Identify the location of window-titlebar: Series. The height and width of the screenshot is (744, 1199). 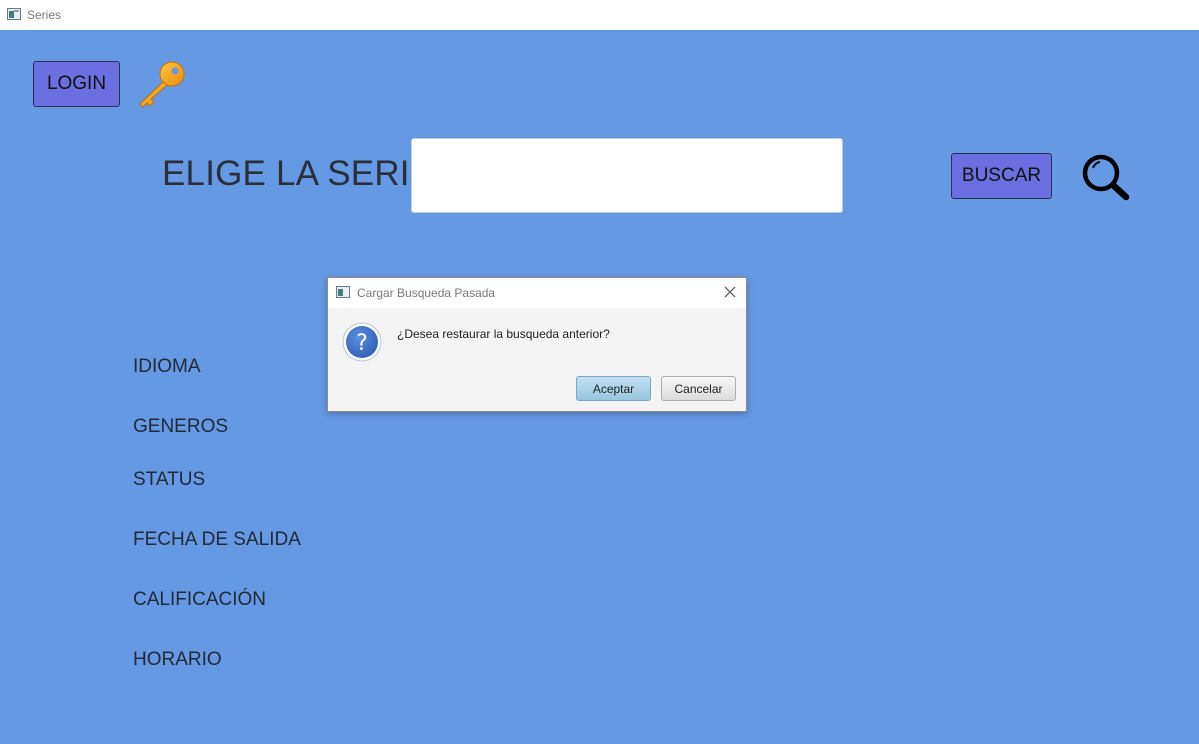
(599, 15).